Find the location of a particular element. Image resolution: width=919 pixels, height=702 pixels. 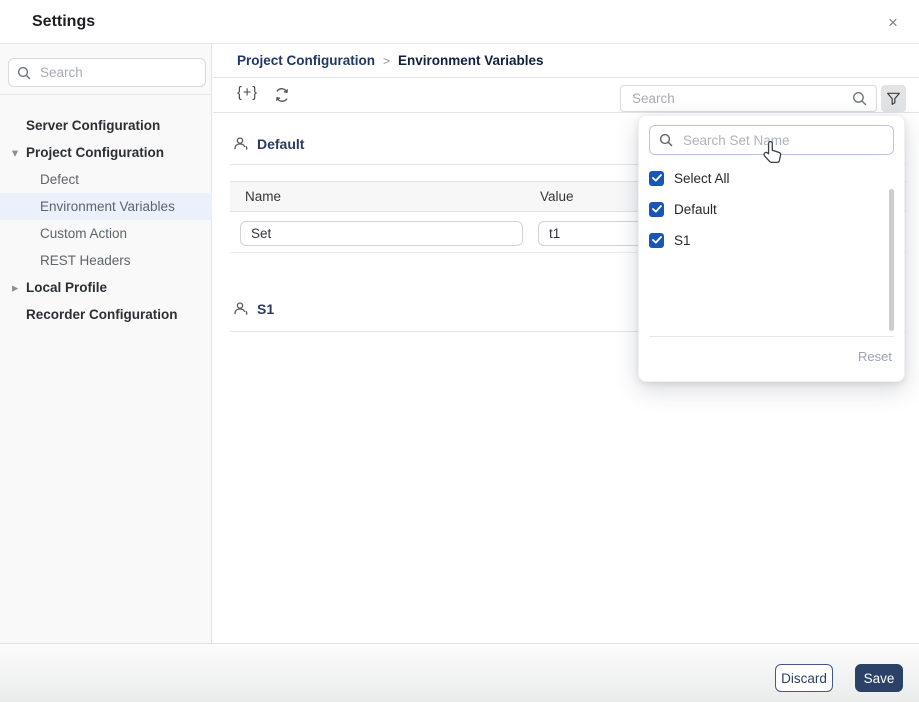

section-label: Default is located at coordinates (281, 144).